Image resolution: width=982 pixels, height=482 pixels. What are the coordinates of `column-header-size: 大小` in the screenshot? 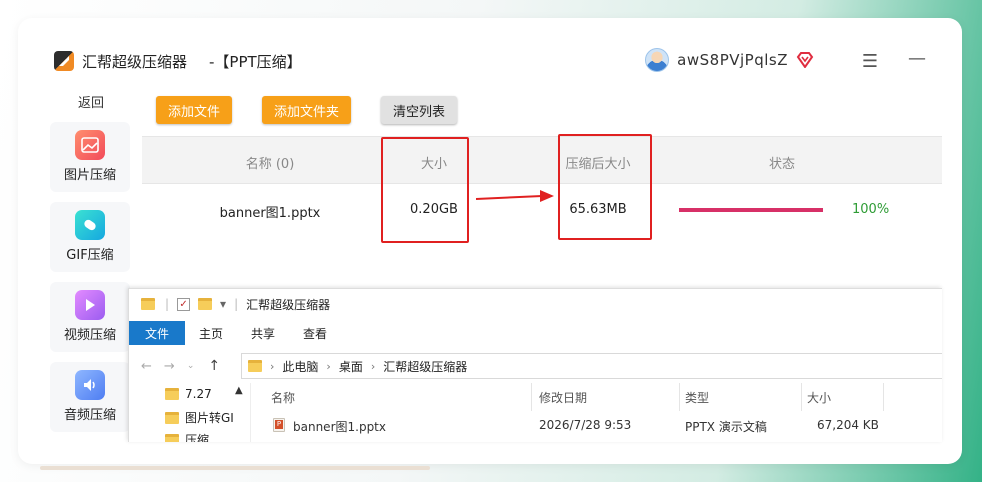 It's located at (819, 397).